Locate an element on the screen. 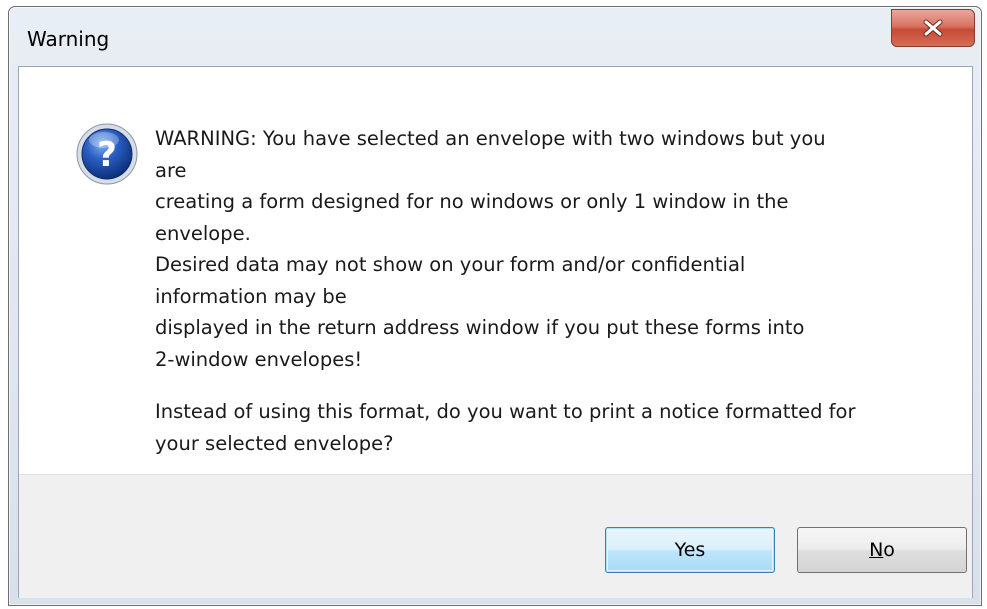 Image resolution: width=987 pixels, height=609 pixels. no-button-label: o is located at coordinates (889, 550).